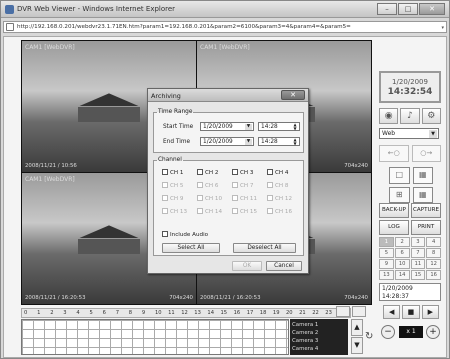 Image resolution: width=450 pixels, height=359 pixels. I want to click on scroll-up-icon: ▲, so click(357, 327).